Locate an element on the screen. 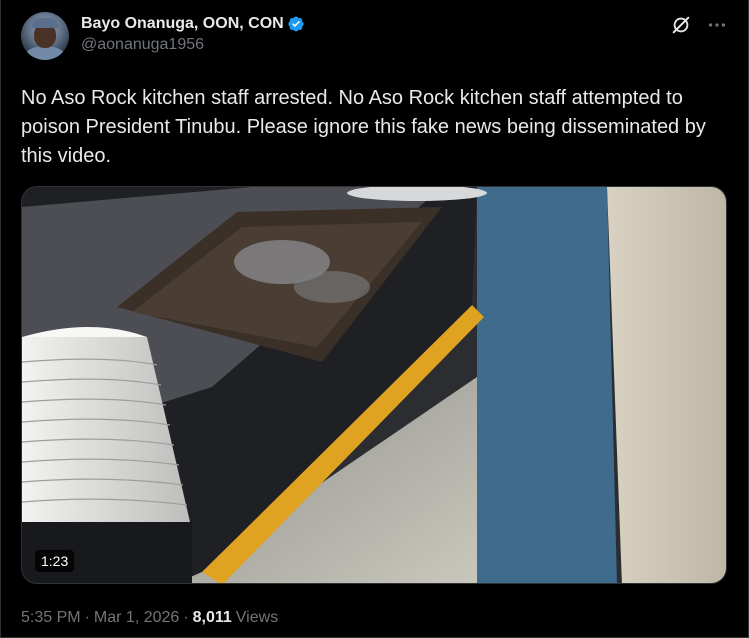 This screenshot has width=749, height=638. author-block: Bayo Onanuga, OON, CON @aonanuga1956 is located at coordinates (193, 33).